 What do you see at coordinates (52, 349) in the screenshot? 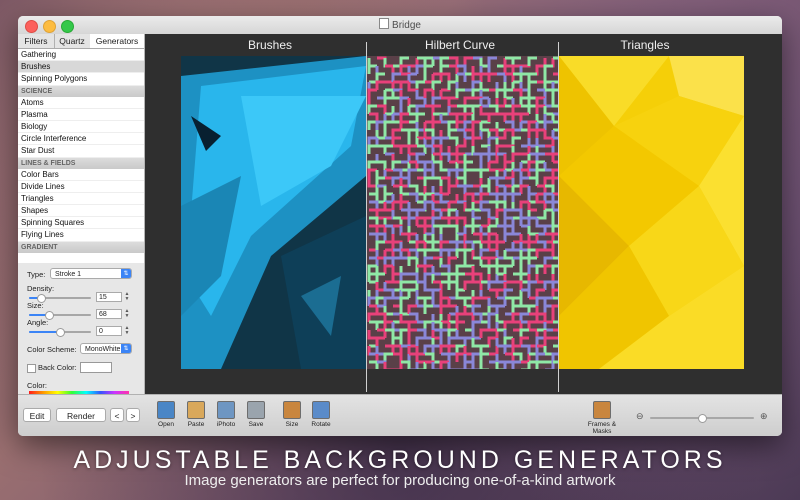
I see `color-scheme-label: Color Scheme:` at bounding box center [52, 349].